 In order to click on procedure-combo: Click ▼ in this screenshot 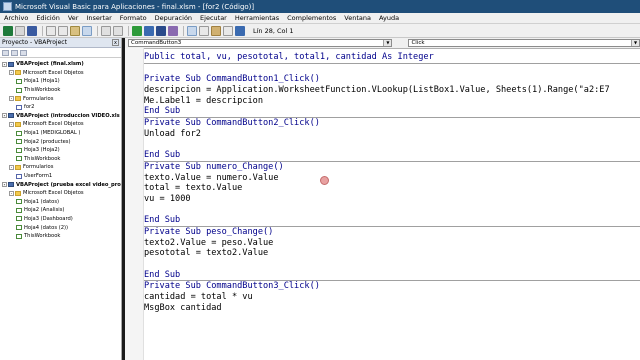, I will do `click(524, 43)`.